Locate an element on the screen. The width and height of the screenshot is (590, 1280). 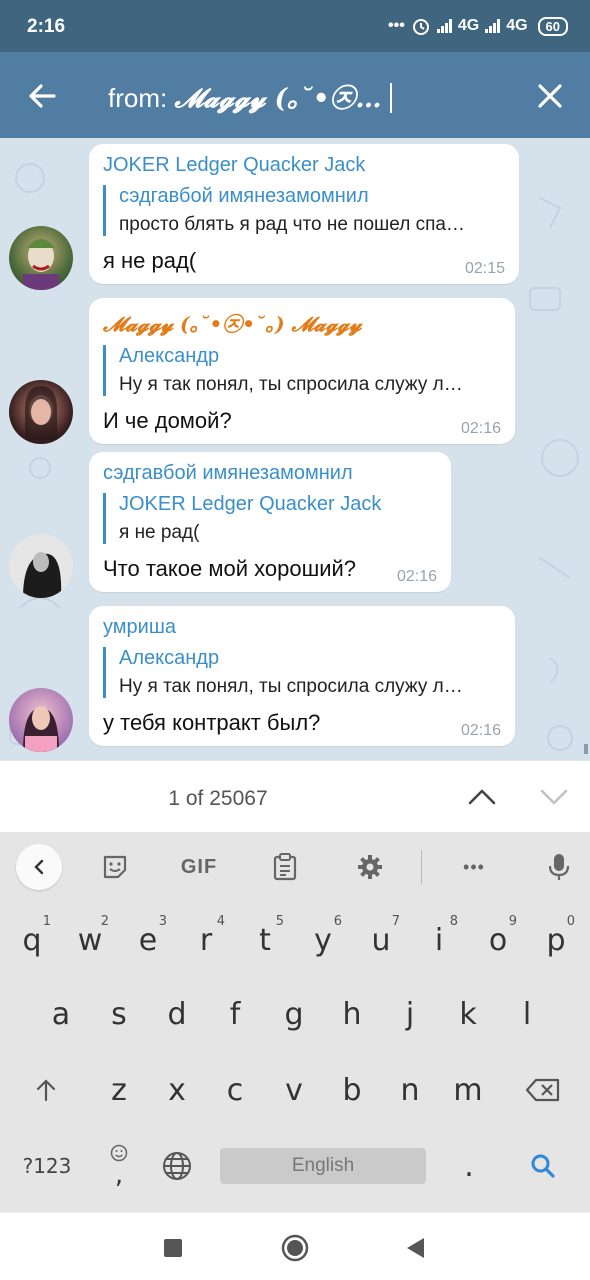
sender-name: сэдгавбой имянезамомнил is located at coordinates (270, 473).